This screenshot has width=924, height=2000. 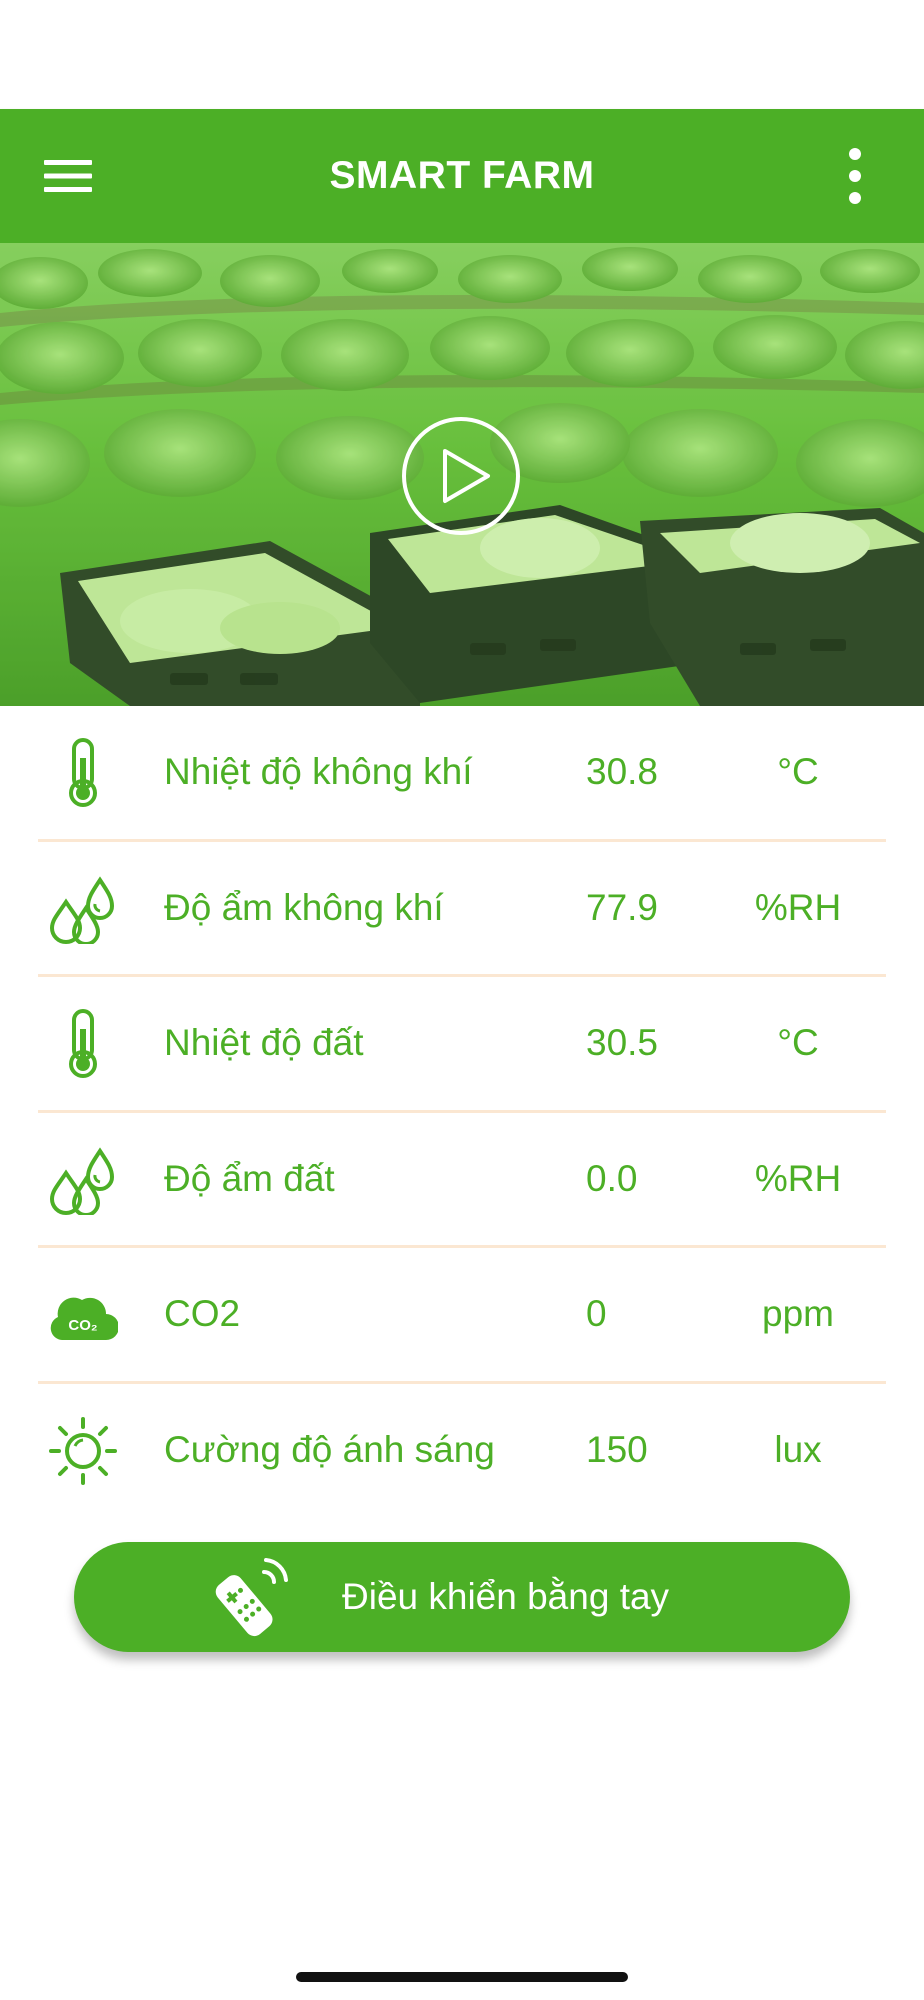 I want to click on manual-control-label: Điều khiển bằng tay, so click(x=506, y=1596).